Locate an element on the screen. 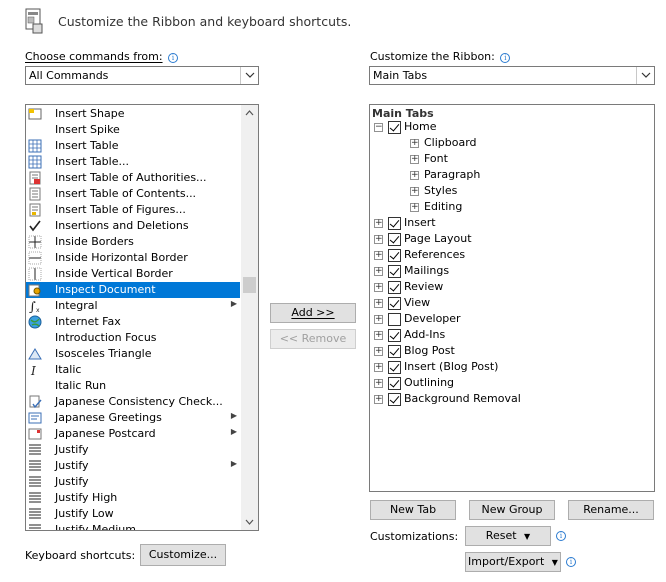 This screenshot has height=582, width=666. new-tab-button: New Tab is located at coordinates (413, 510).